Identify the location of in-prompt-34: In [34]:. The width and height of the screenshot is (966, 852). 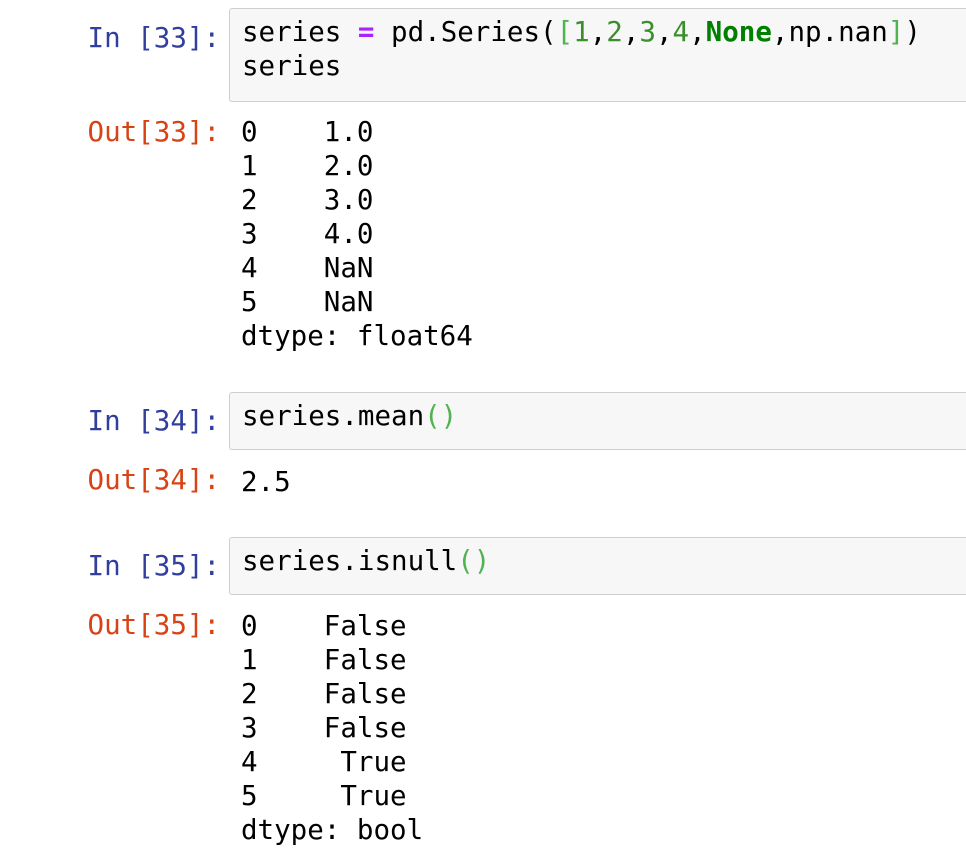
(153, 421).